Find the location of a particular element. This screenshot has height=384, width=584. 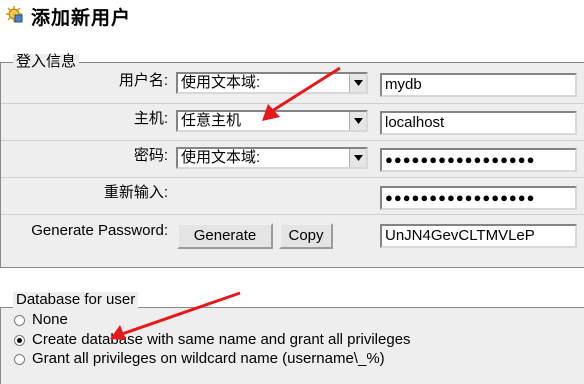

generate-button: Generate is located at coordinates (225, 236).